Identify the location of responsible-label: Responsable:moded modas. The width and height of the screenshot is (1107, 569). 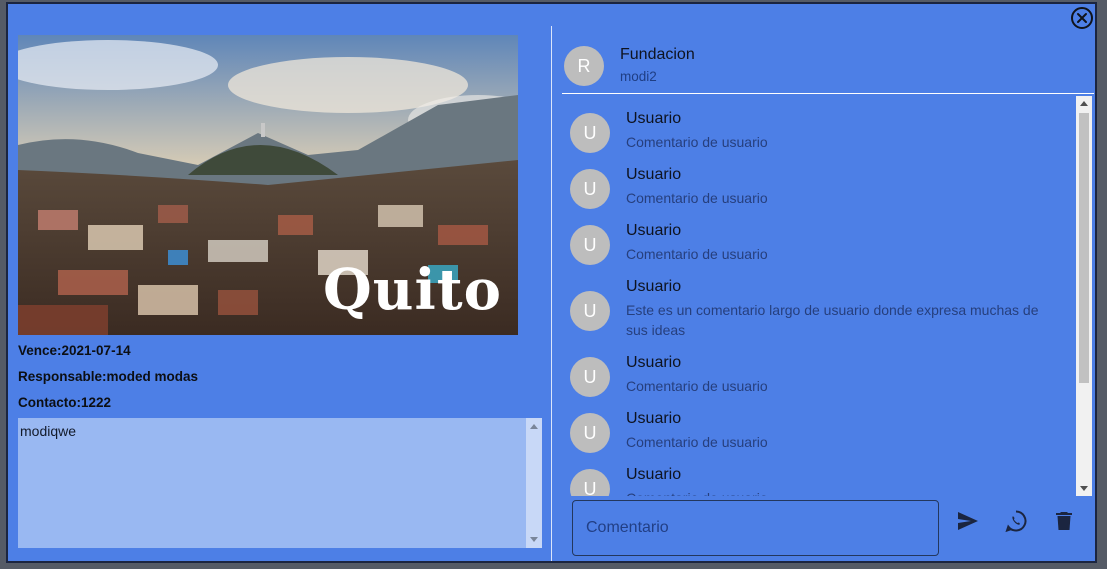
(108, 376).